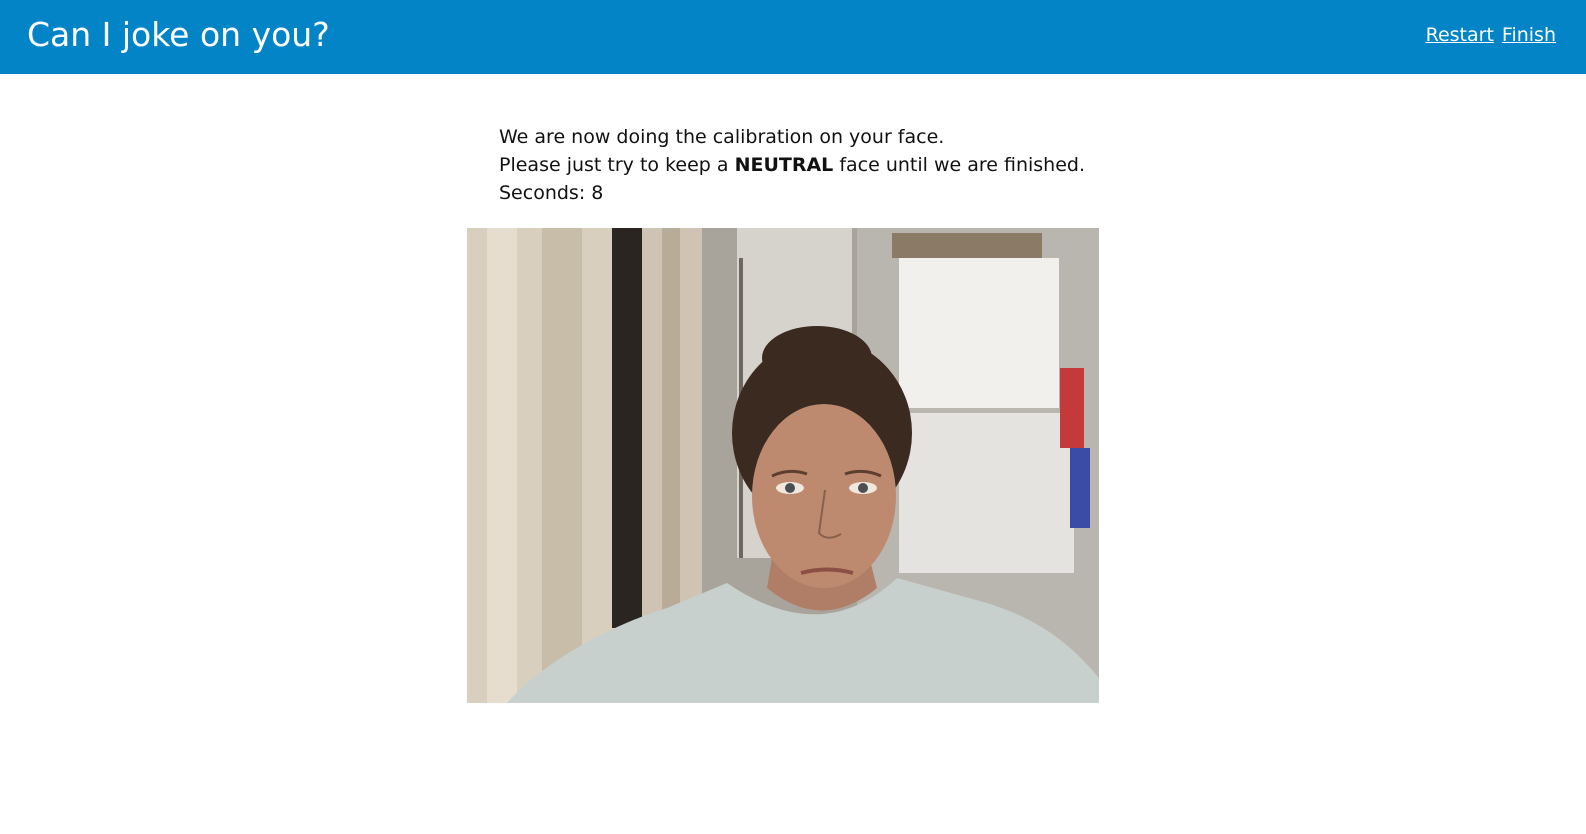 The image size is (1586, 834). Describe the element at coordinates (793, 37) in the screenshot. I see `app-header: Can I joke on you? Restart Finish` at that location.